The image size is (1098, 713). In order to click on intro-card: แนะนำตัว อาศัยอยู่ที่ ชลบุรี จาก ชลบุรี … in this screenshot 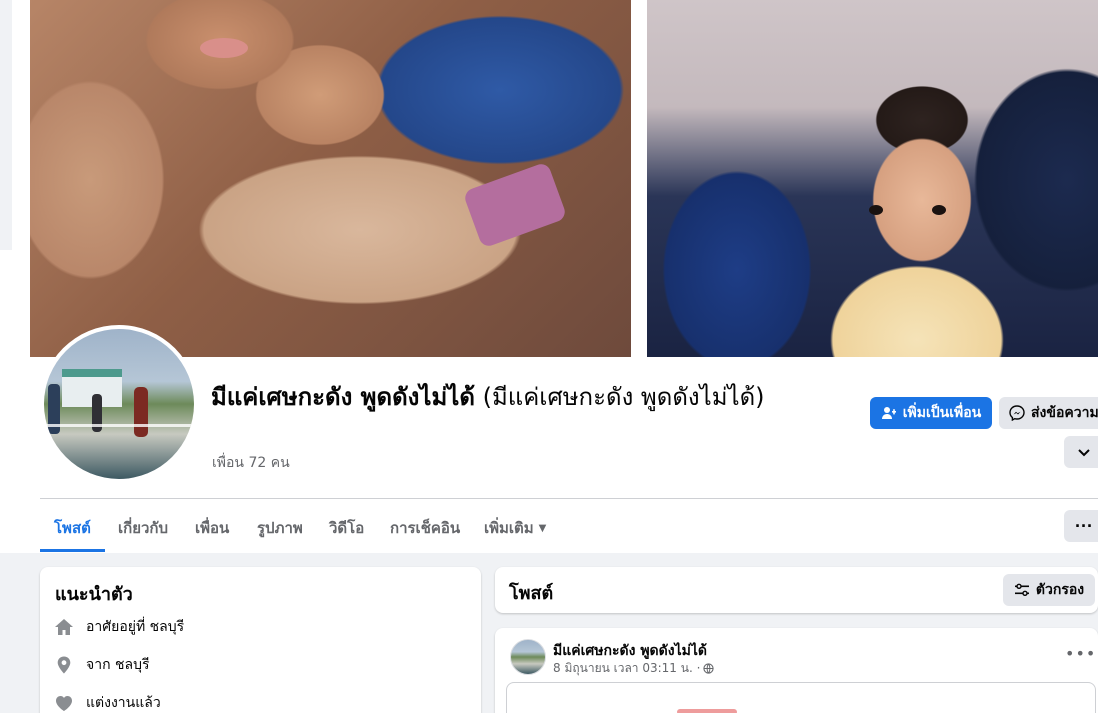, I will do `click(260, 640)`.